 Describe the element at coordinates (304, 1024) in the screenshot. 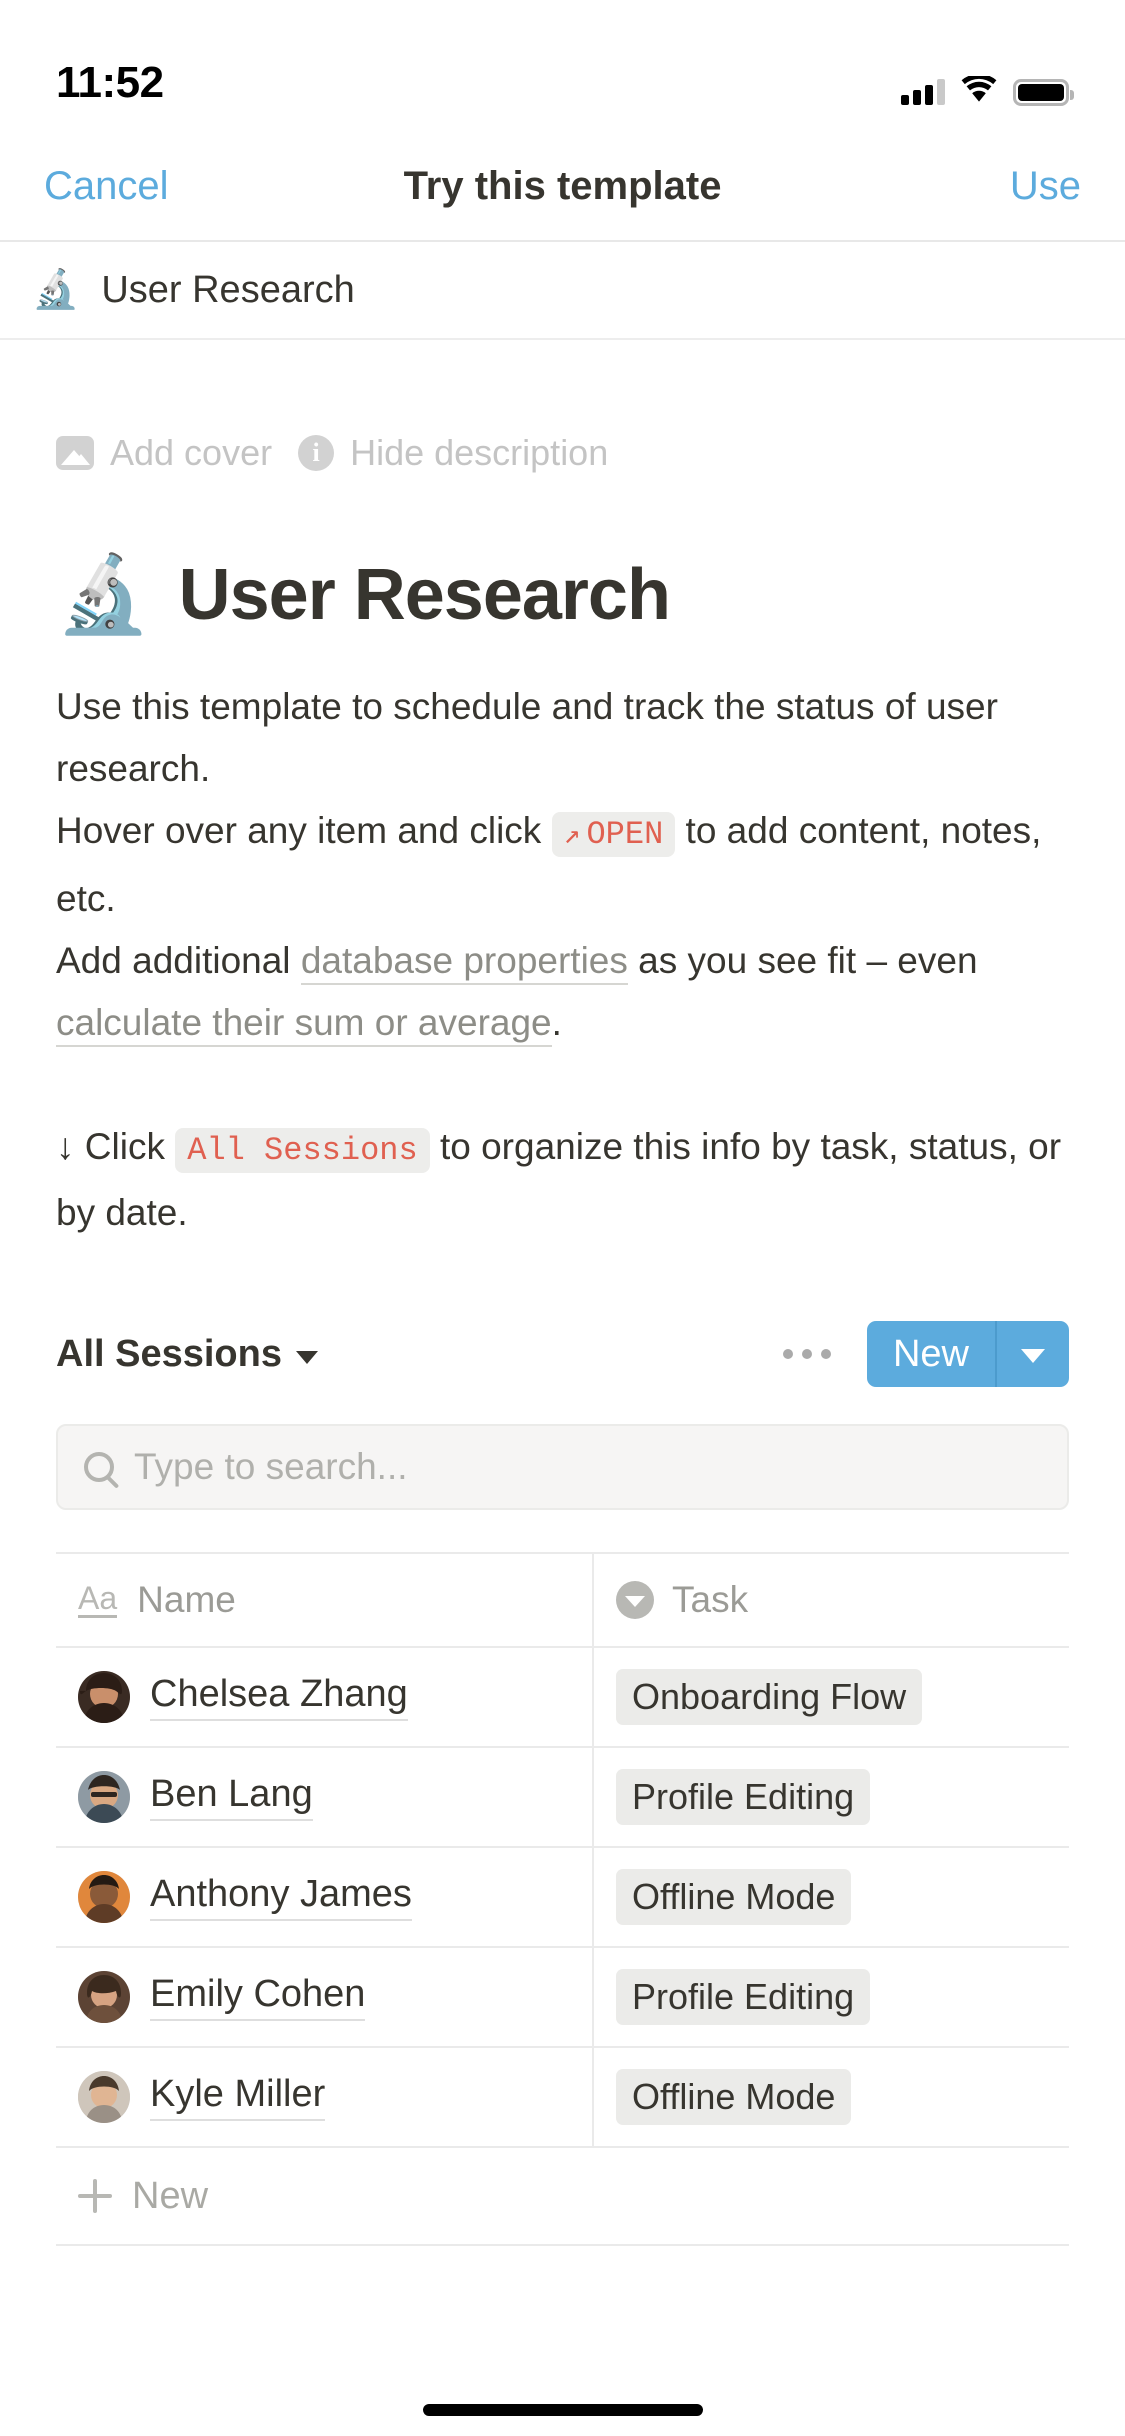

I see `calculate-sum-link: calculate their sum or average` at that location.